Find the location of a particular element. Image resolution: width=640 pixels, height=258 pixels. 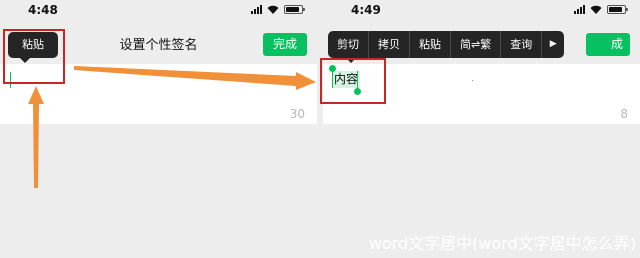

vertical-arrow is located at coordinates (36, 137).